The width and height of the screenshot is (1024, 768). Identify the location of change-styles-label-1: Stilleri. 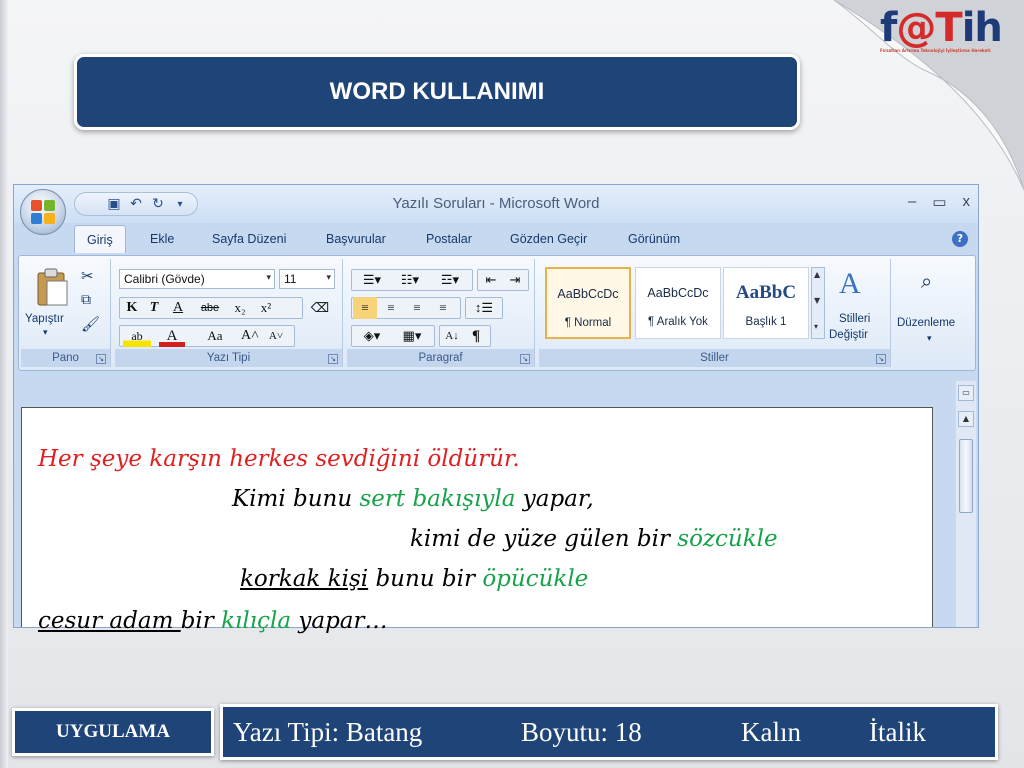
(854, 319).